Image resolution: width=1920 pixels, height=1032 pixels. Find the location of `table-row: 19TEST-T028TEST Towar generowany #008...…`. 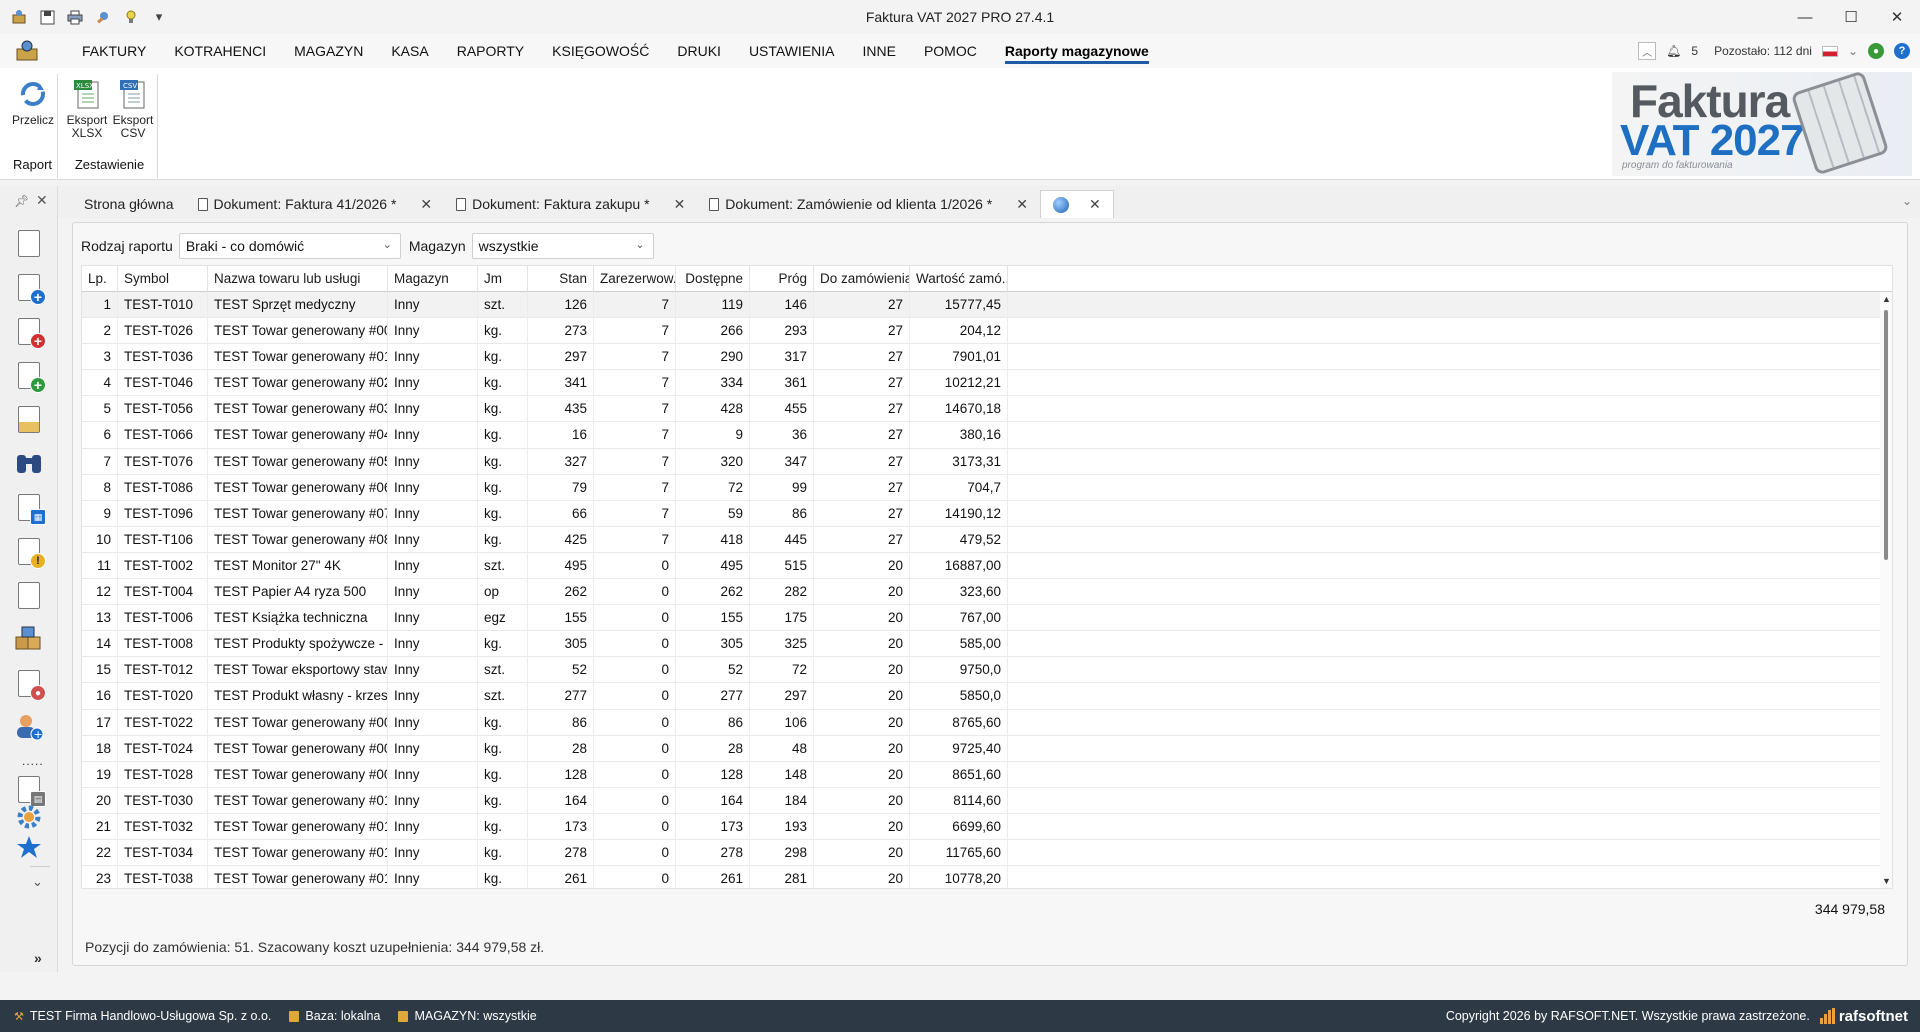

table-row: 19TEST-T028TEST Towar generowany #008...… is located at coordinates (982, 774).